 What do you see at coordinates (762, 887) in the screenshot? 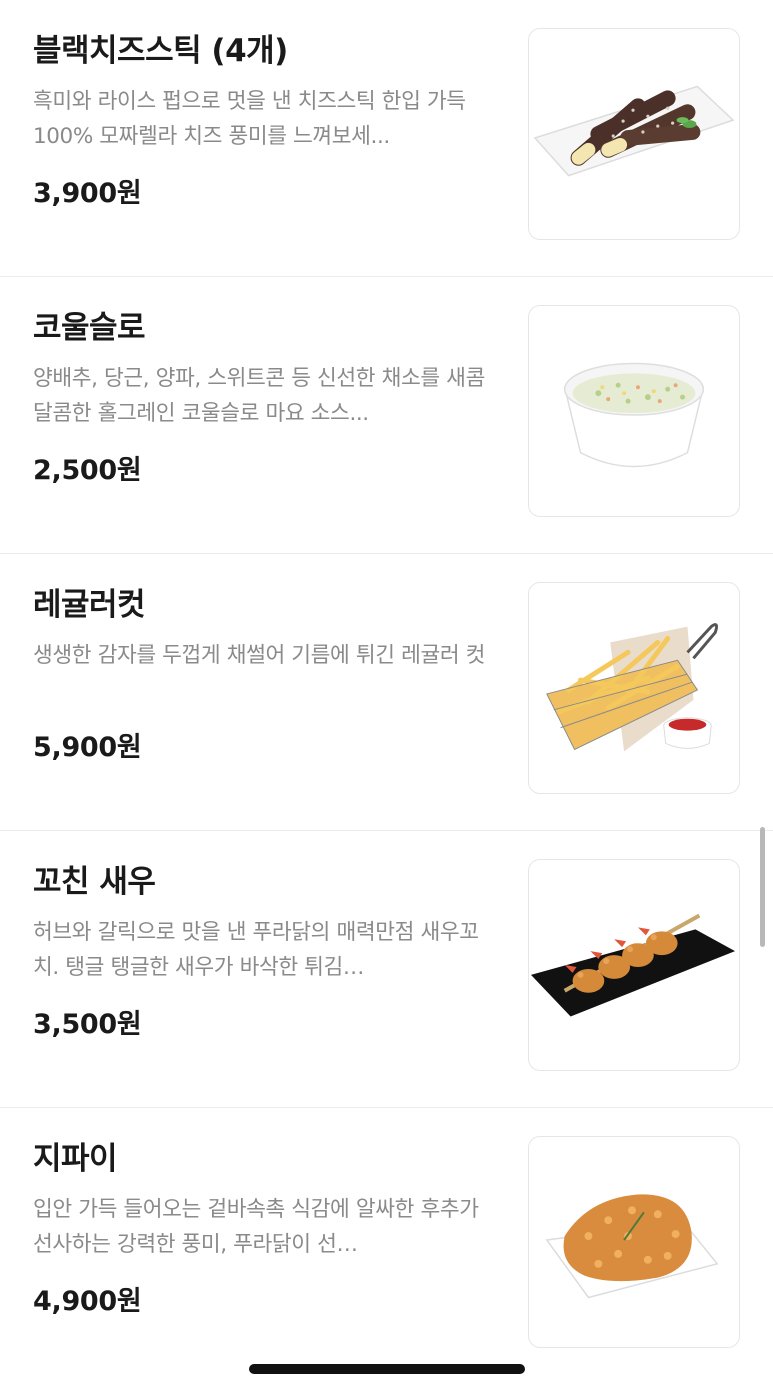
I see `scrollbar` at bounding box center [762, 887].